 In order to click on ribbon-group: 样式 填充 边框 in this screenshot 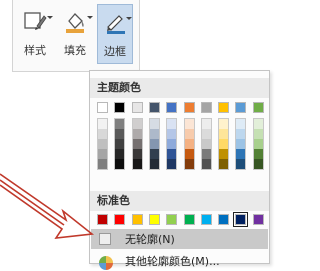, I will do `click(76, 36)`.